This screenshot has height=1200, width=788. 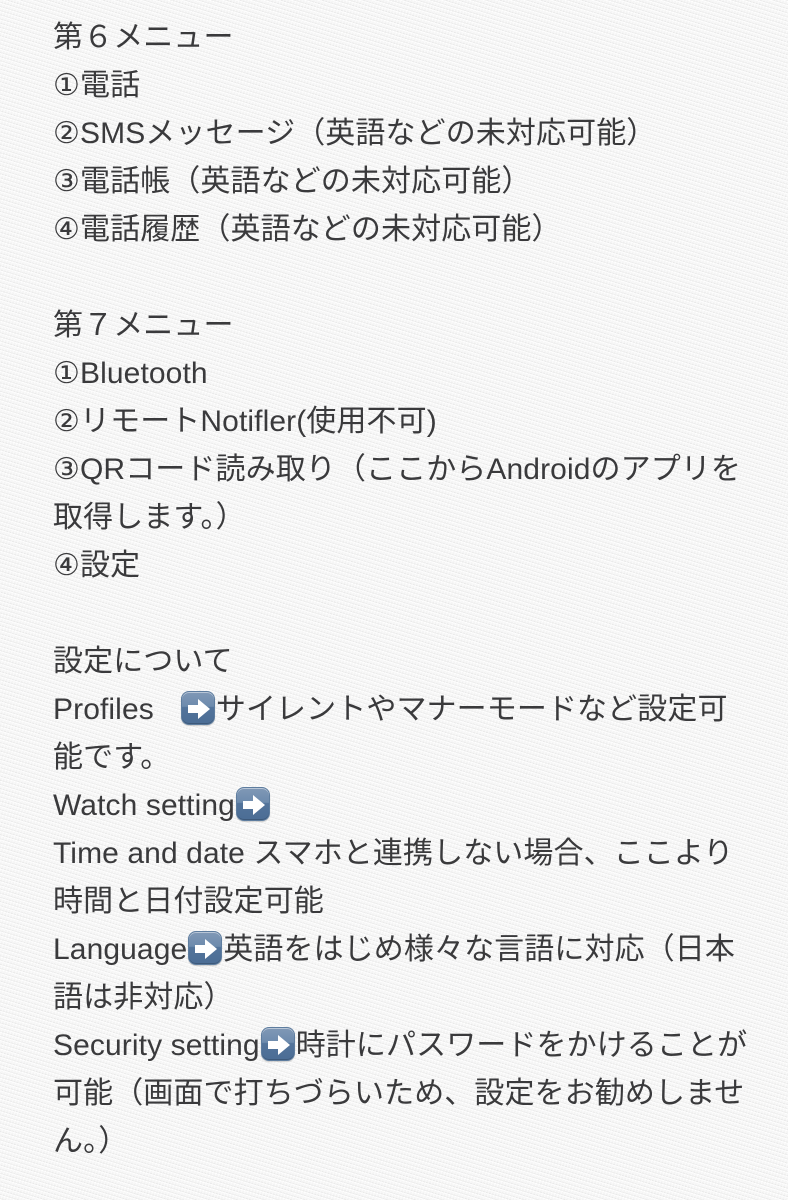 I want to click on setting-entry-language: Language 英語をはじめ様々な言語に対応（日本語は非対応）, so click(x=405, y=974).